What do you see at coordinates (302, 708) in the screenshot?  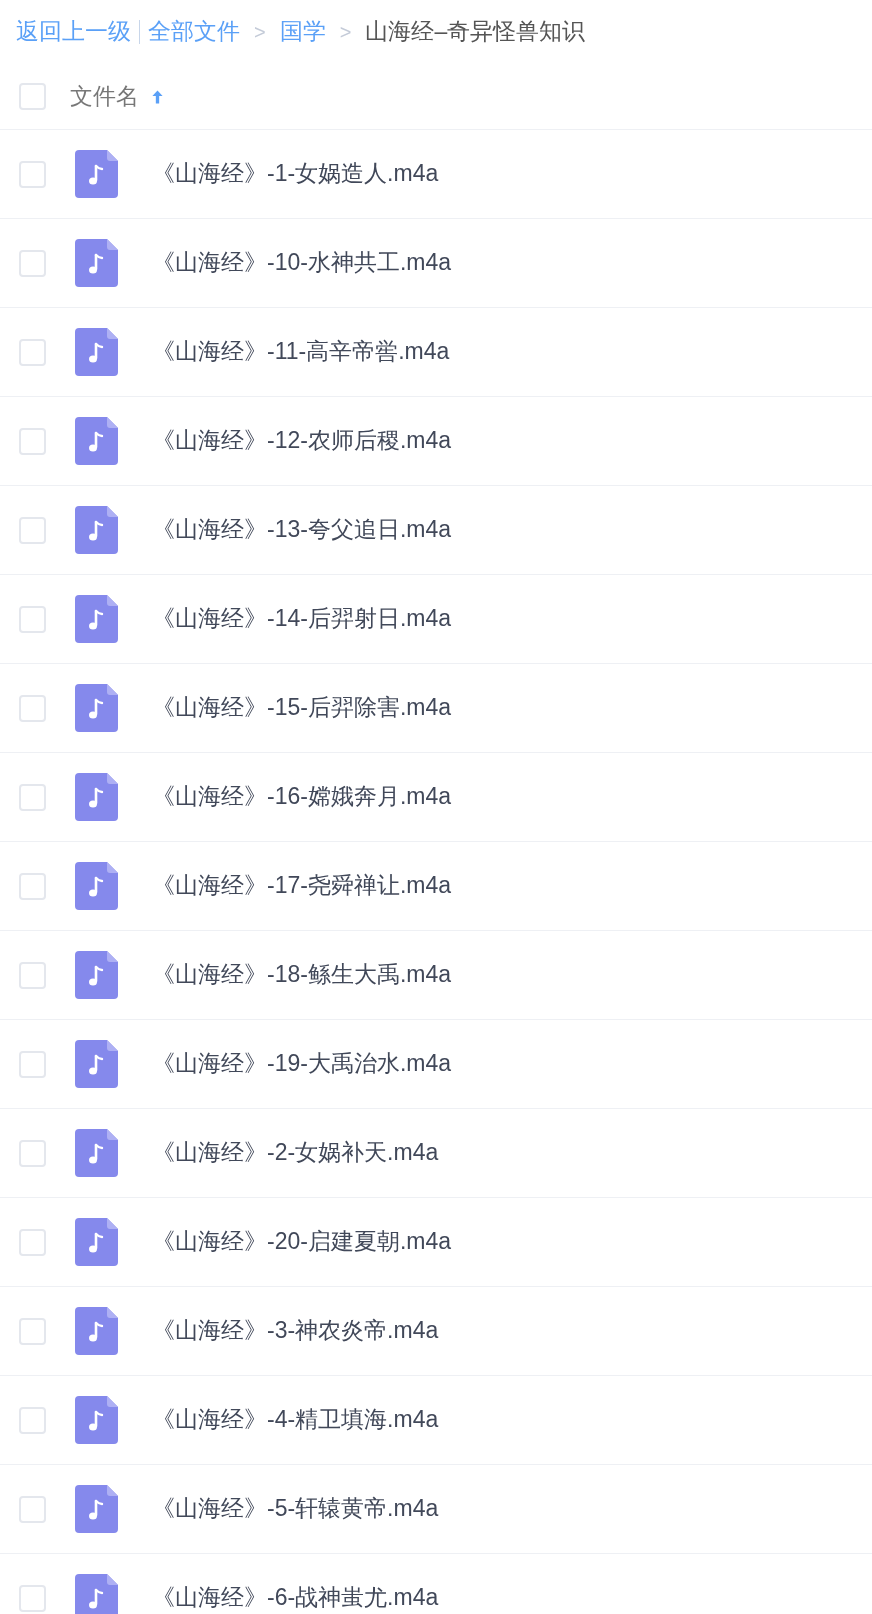 I see `file-name: 《山海经》-15-后羿除害.m4a` at bounding box center [302, 708].